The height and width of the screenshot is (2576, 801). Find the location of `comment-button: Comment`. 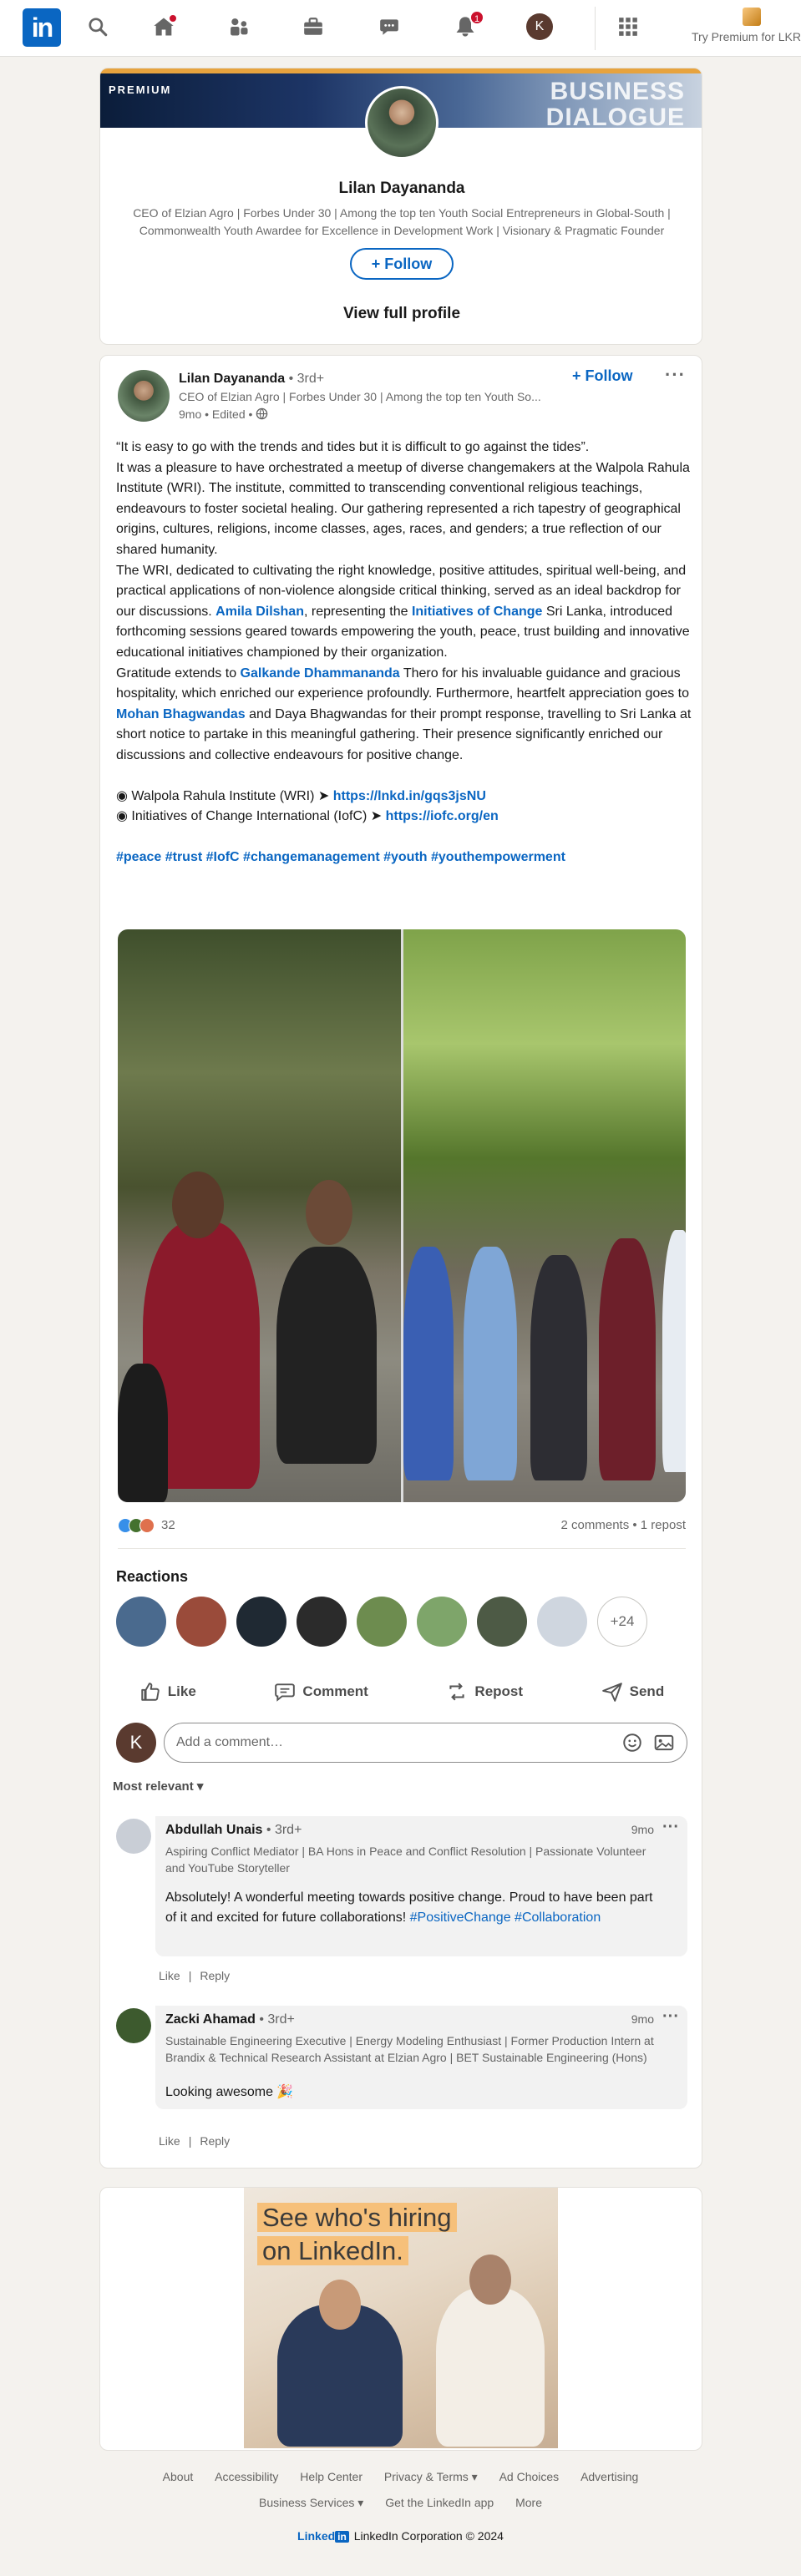

comment-button: Comment is located at coordinates (321, 1692).